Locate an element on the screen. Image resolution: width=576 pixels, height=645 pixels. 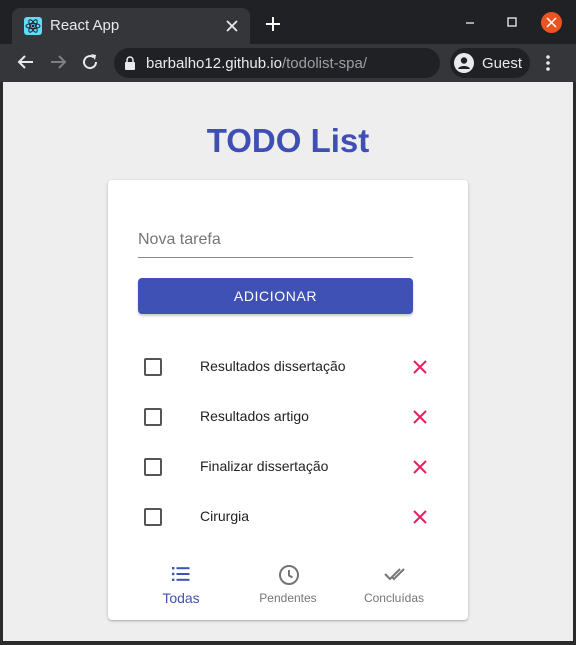
filter-all: Todas is located at coordinates (181, 586).